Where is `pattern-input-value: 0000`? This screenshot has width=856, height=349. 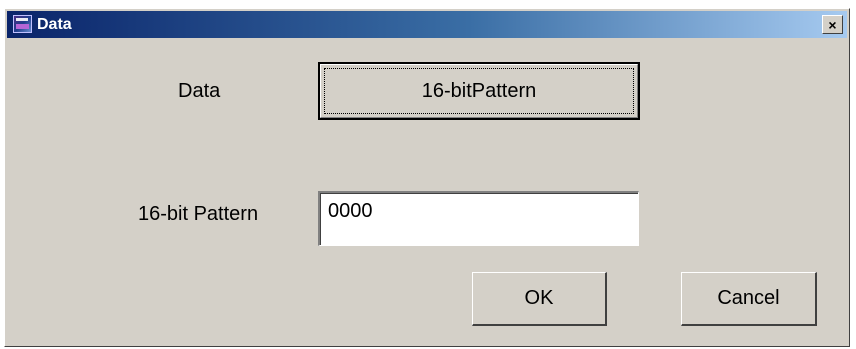
pattern-input-value: 0000 is located at coordinates (350, 211).